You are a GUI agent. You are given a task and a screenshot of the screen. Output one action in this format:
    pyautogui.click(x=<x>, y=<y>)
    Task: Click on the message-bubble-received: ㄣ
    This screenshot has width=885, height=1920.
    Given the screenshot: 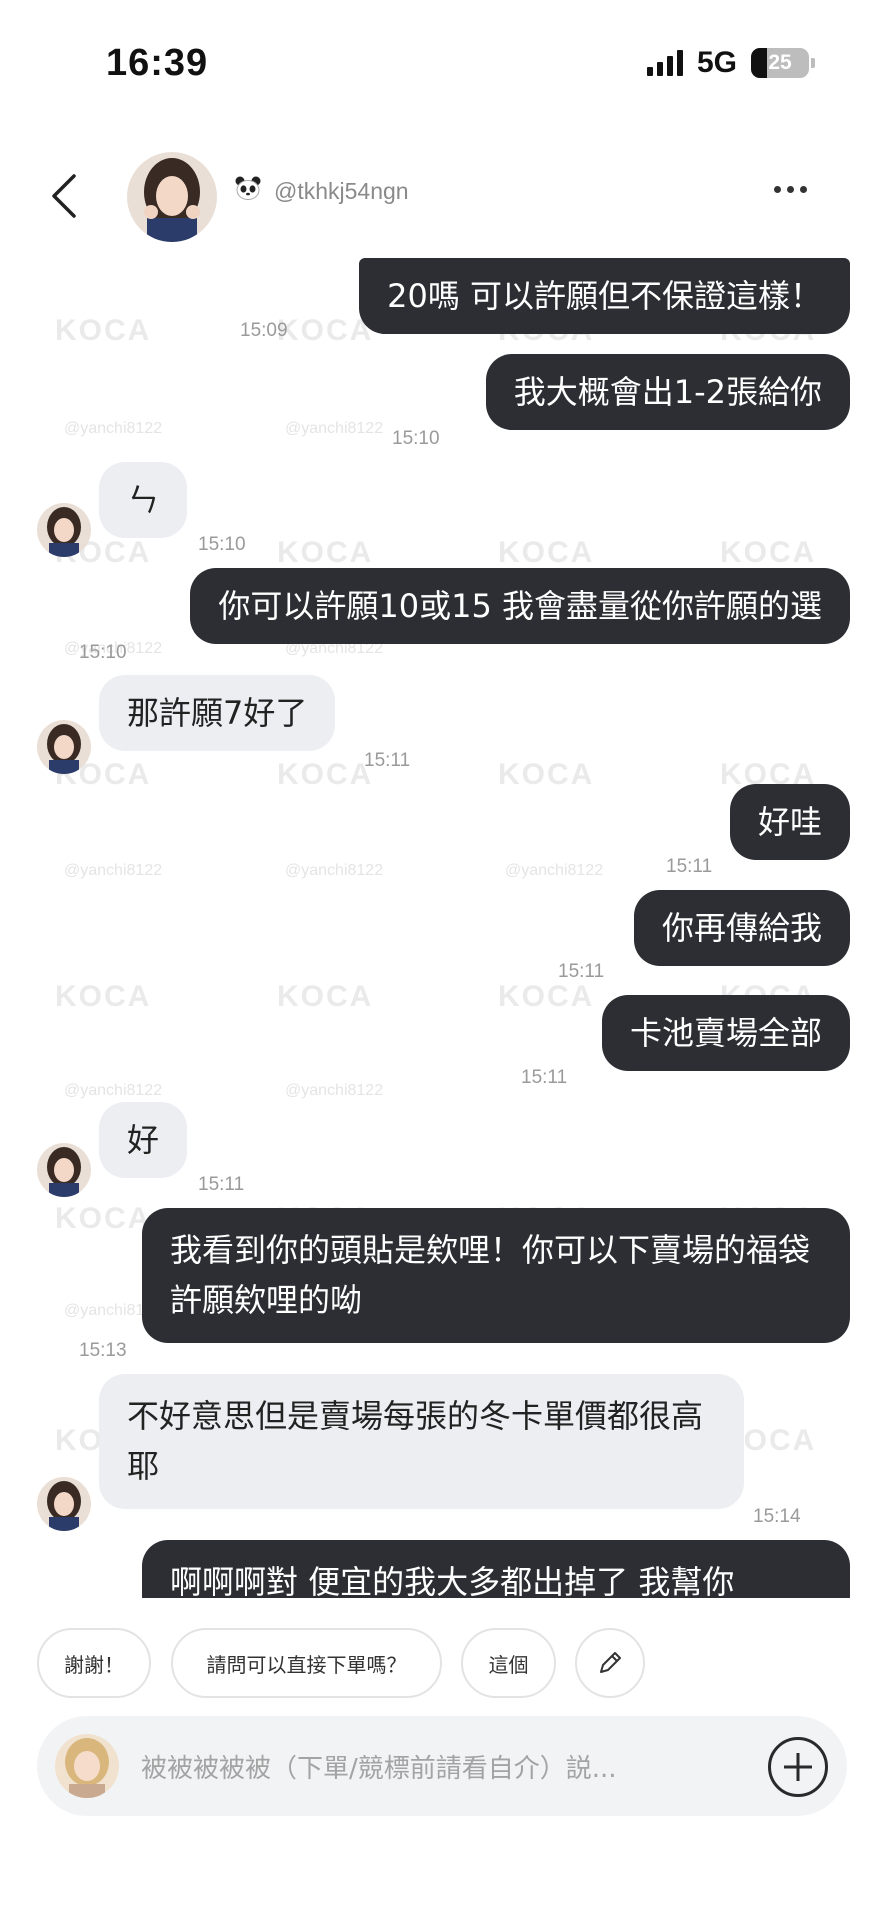 What is the action you would take?
    pyautogui.click(x=143, y=500)
    